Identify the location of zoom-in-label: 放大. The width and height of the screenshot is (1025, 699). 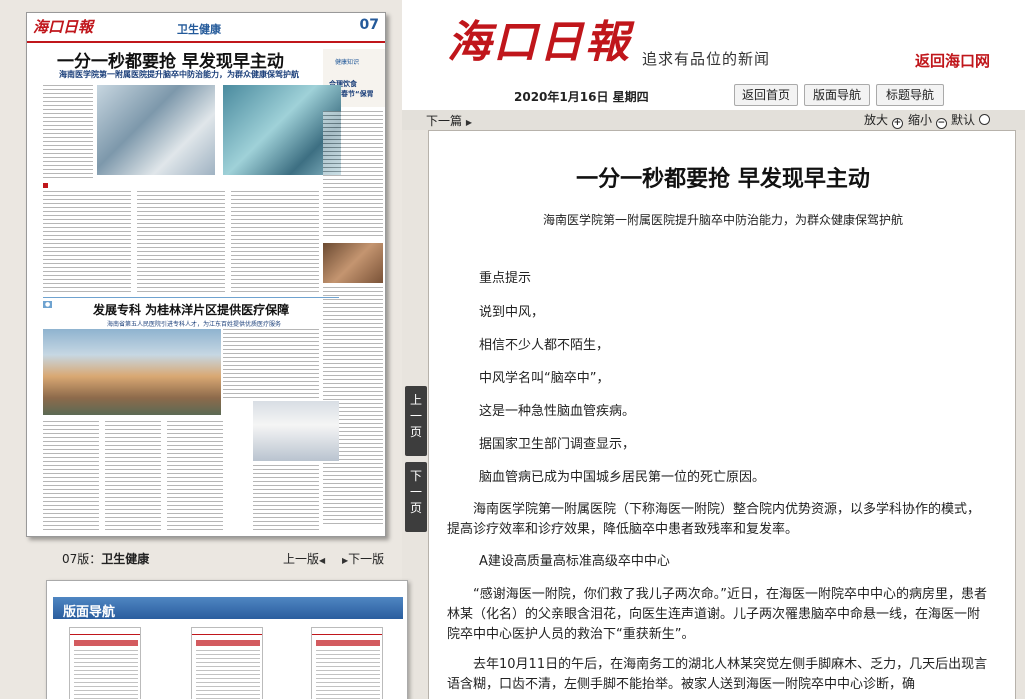
(876, 120).